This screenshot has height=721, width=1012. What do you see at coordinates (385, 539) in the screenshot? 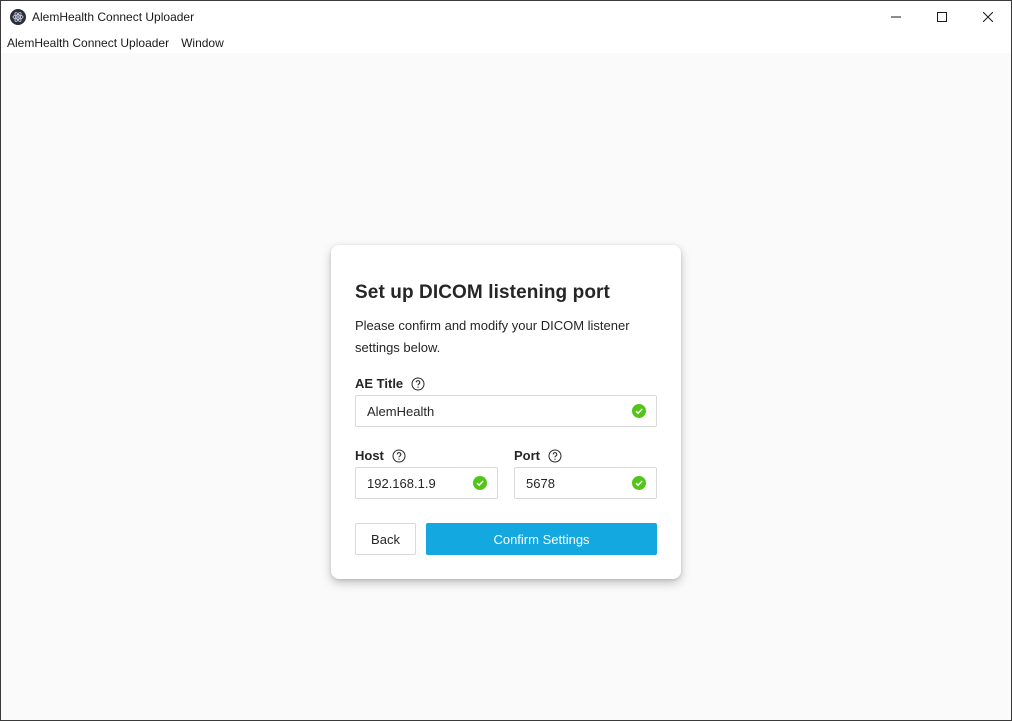
I see `back-button: Back` at bounding box center [385, 539].